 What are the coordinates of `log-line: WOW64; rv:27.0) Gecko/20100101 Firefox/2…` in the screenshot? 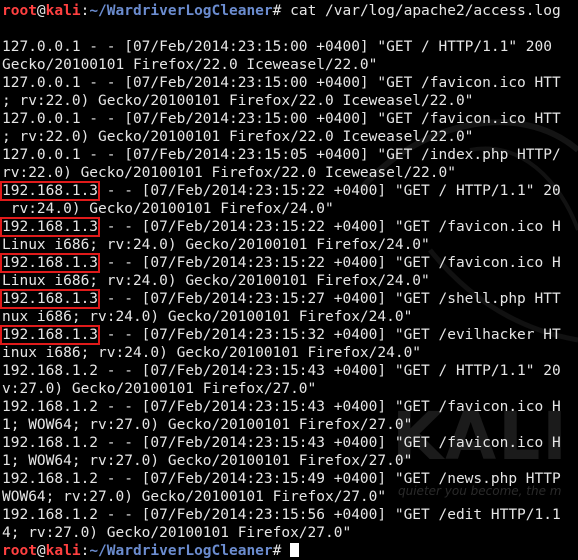 It's located at (194, 497).